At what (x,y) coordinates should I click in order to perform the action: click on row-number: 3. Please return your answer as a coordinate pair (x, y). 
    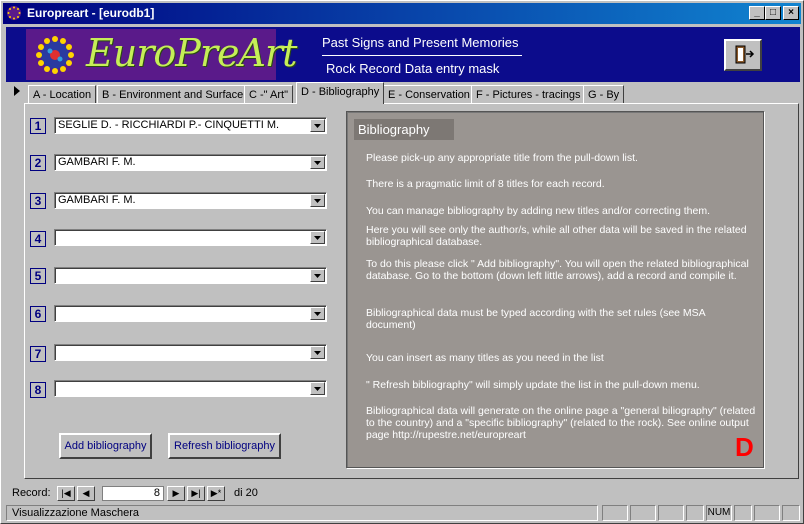
    Looking at the image, I should click on (38, 201).